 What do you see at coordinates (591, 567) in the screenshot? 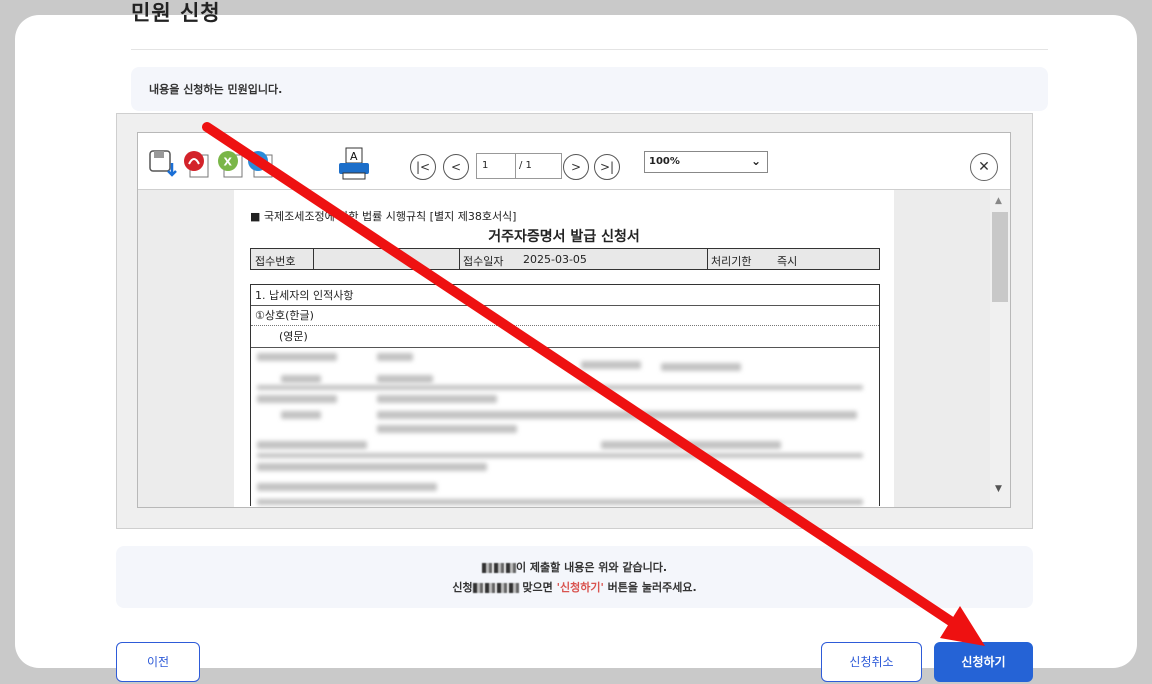
I see `notice-line-1-text: 이 제출할 내용은 위와 같습니다.` at bounding box center [591, 567].